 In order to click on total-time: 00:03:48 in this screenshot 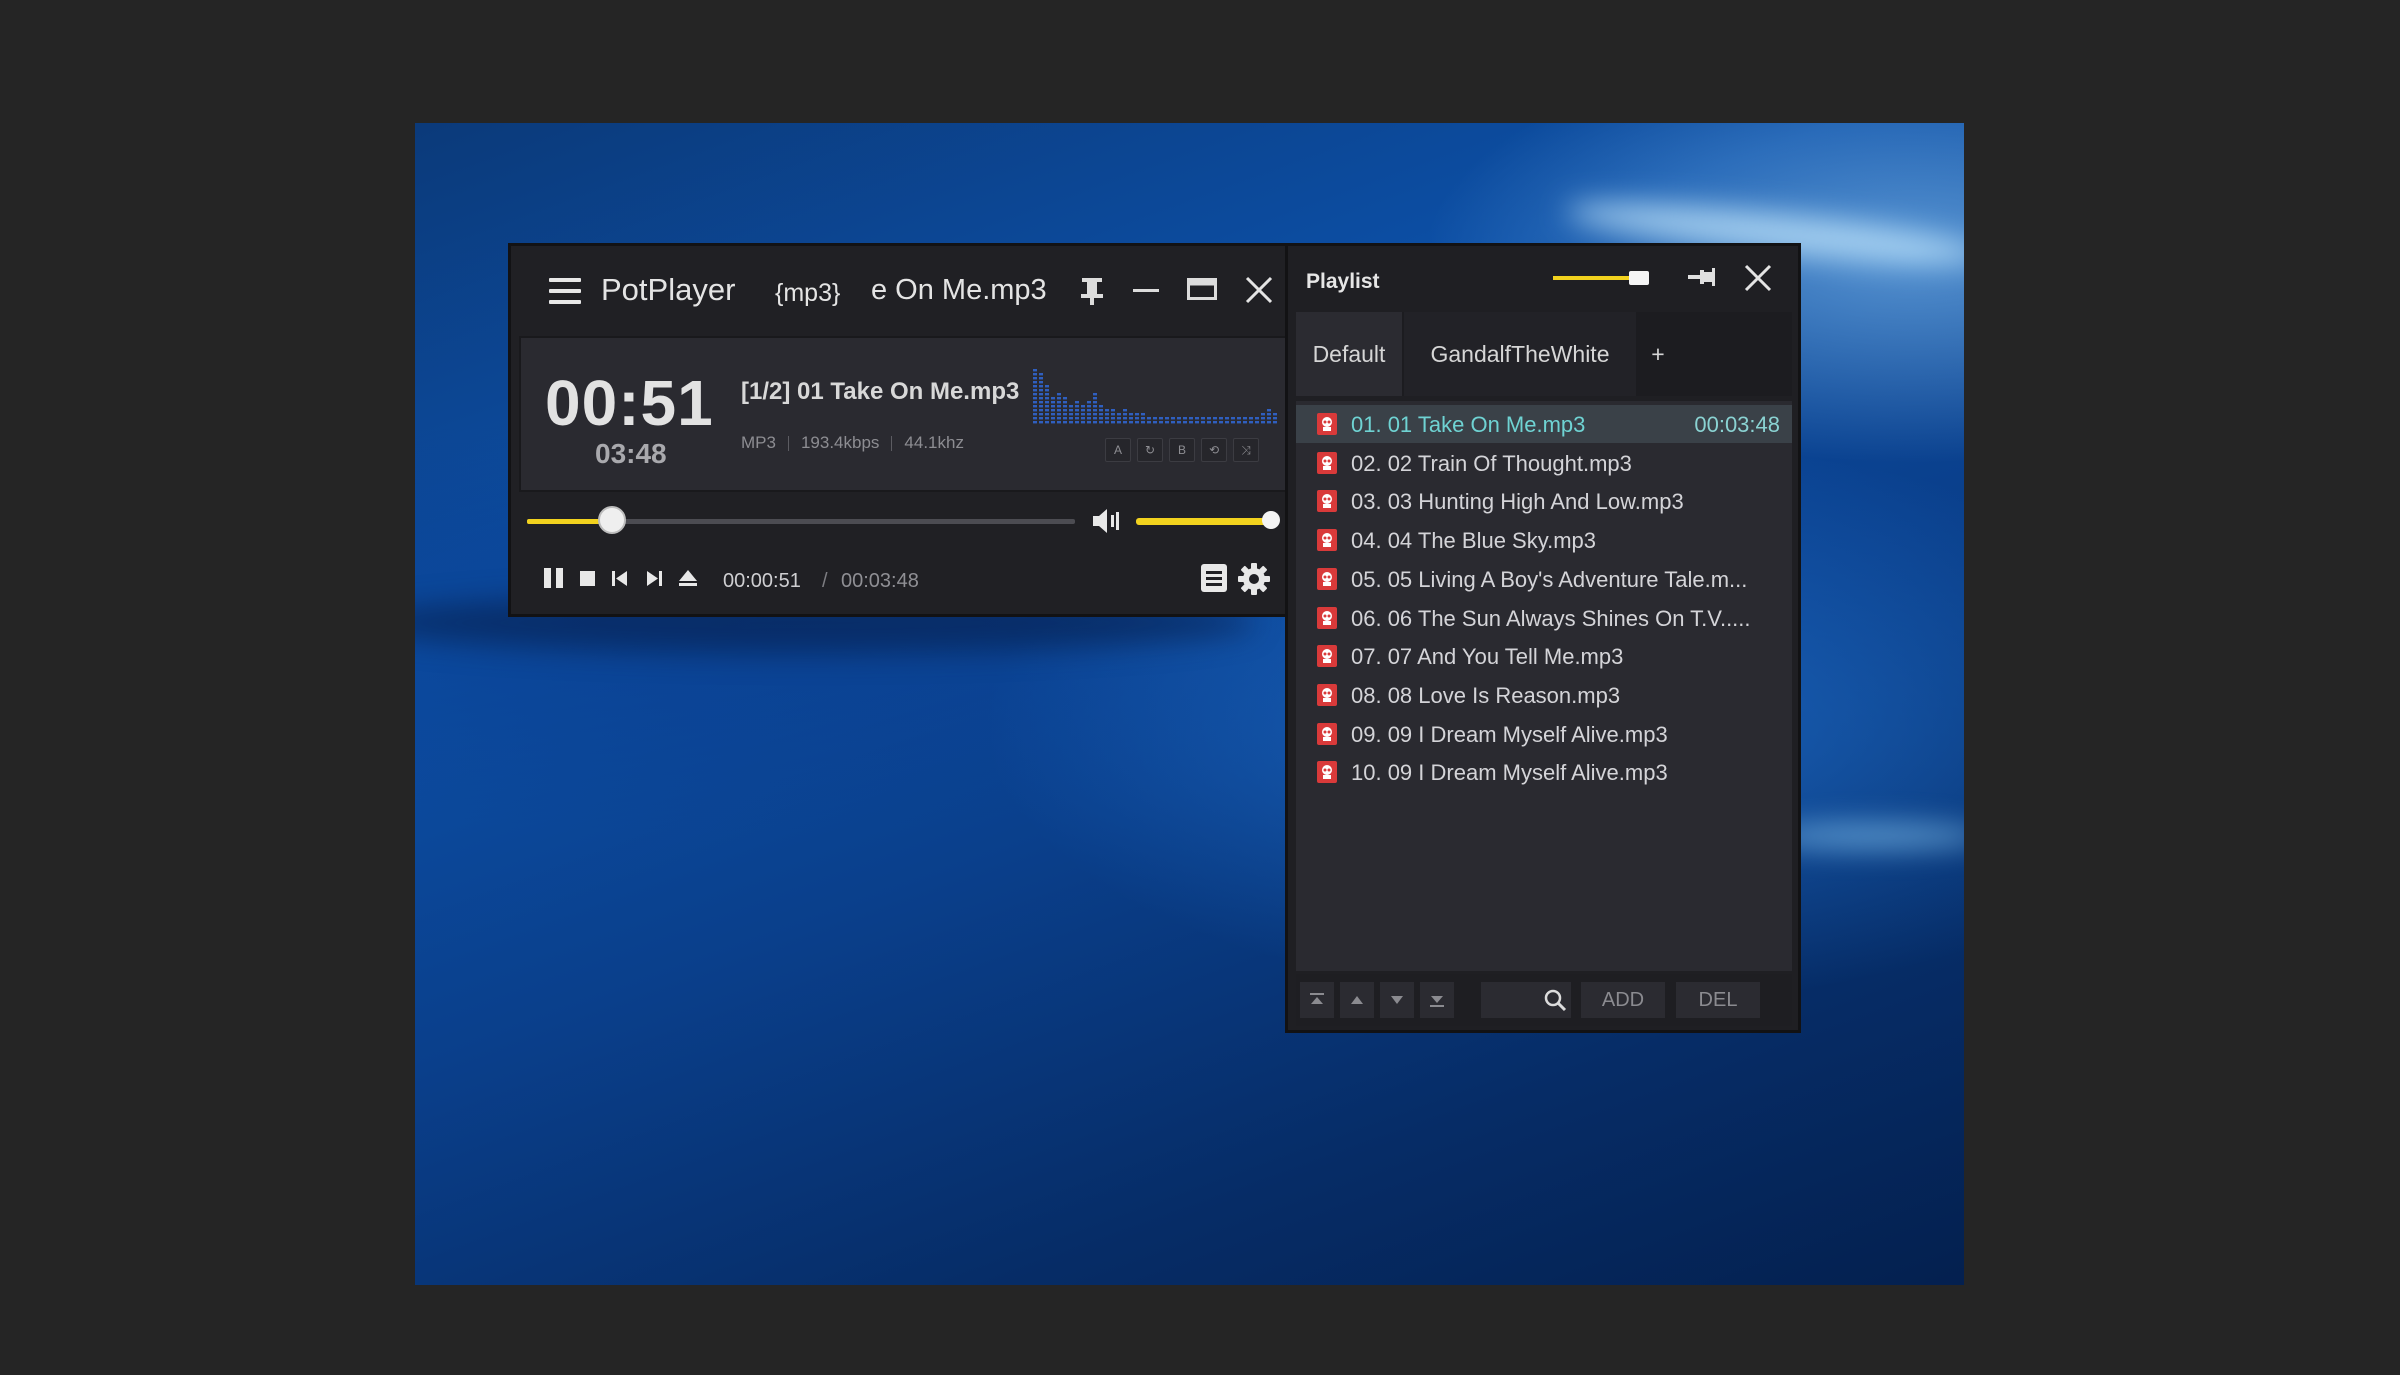, I will do `click(880, 581)`.